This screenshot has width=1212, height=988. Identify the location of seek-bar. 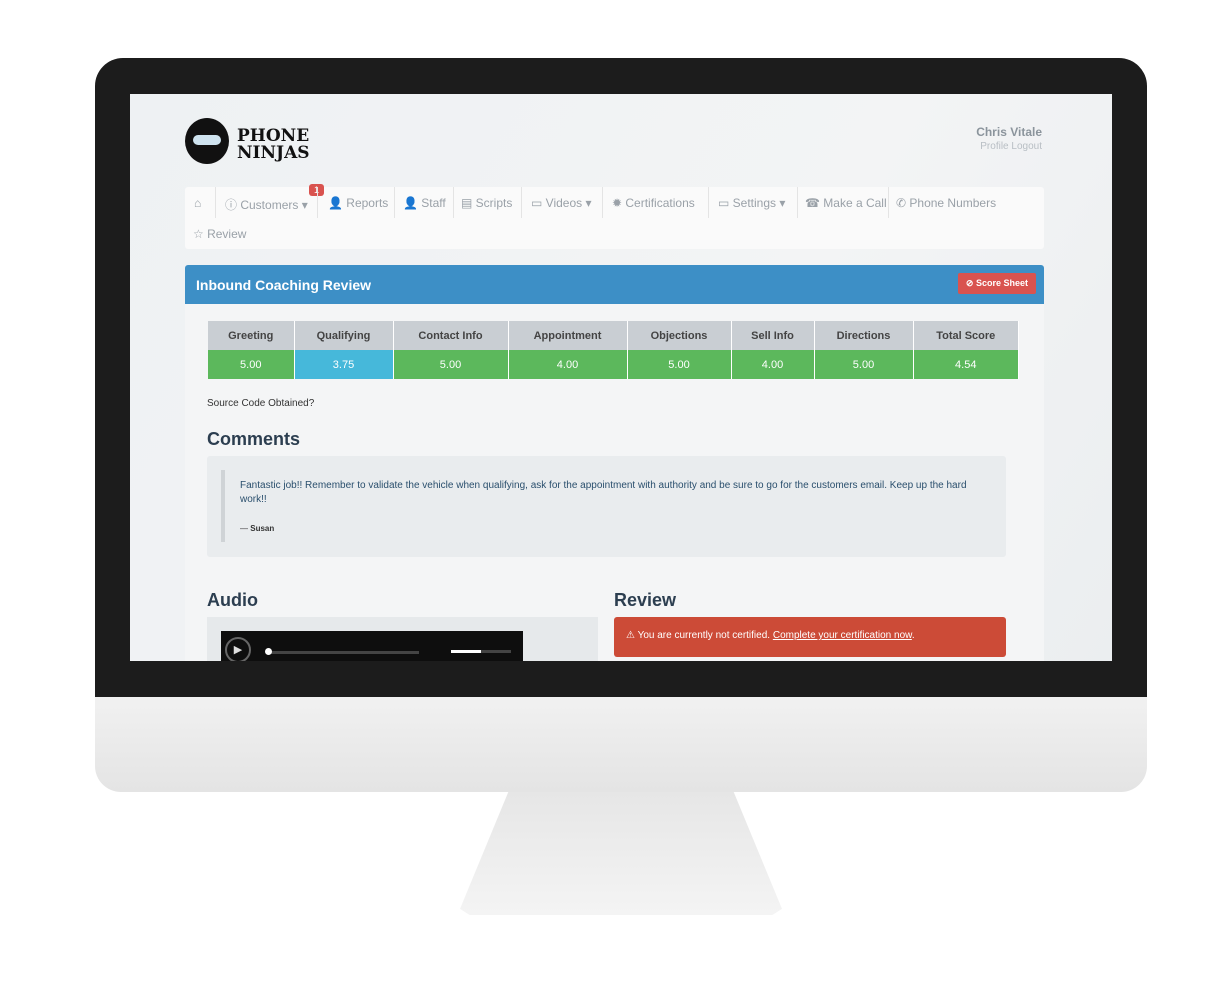
(343, 652).